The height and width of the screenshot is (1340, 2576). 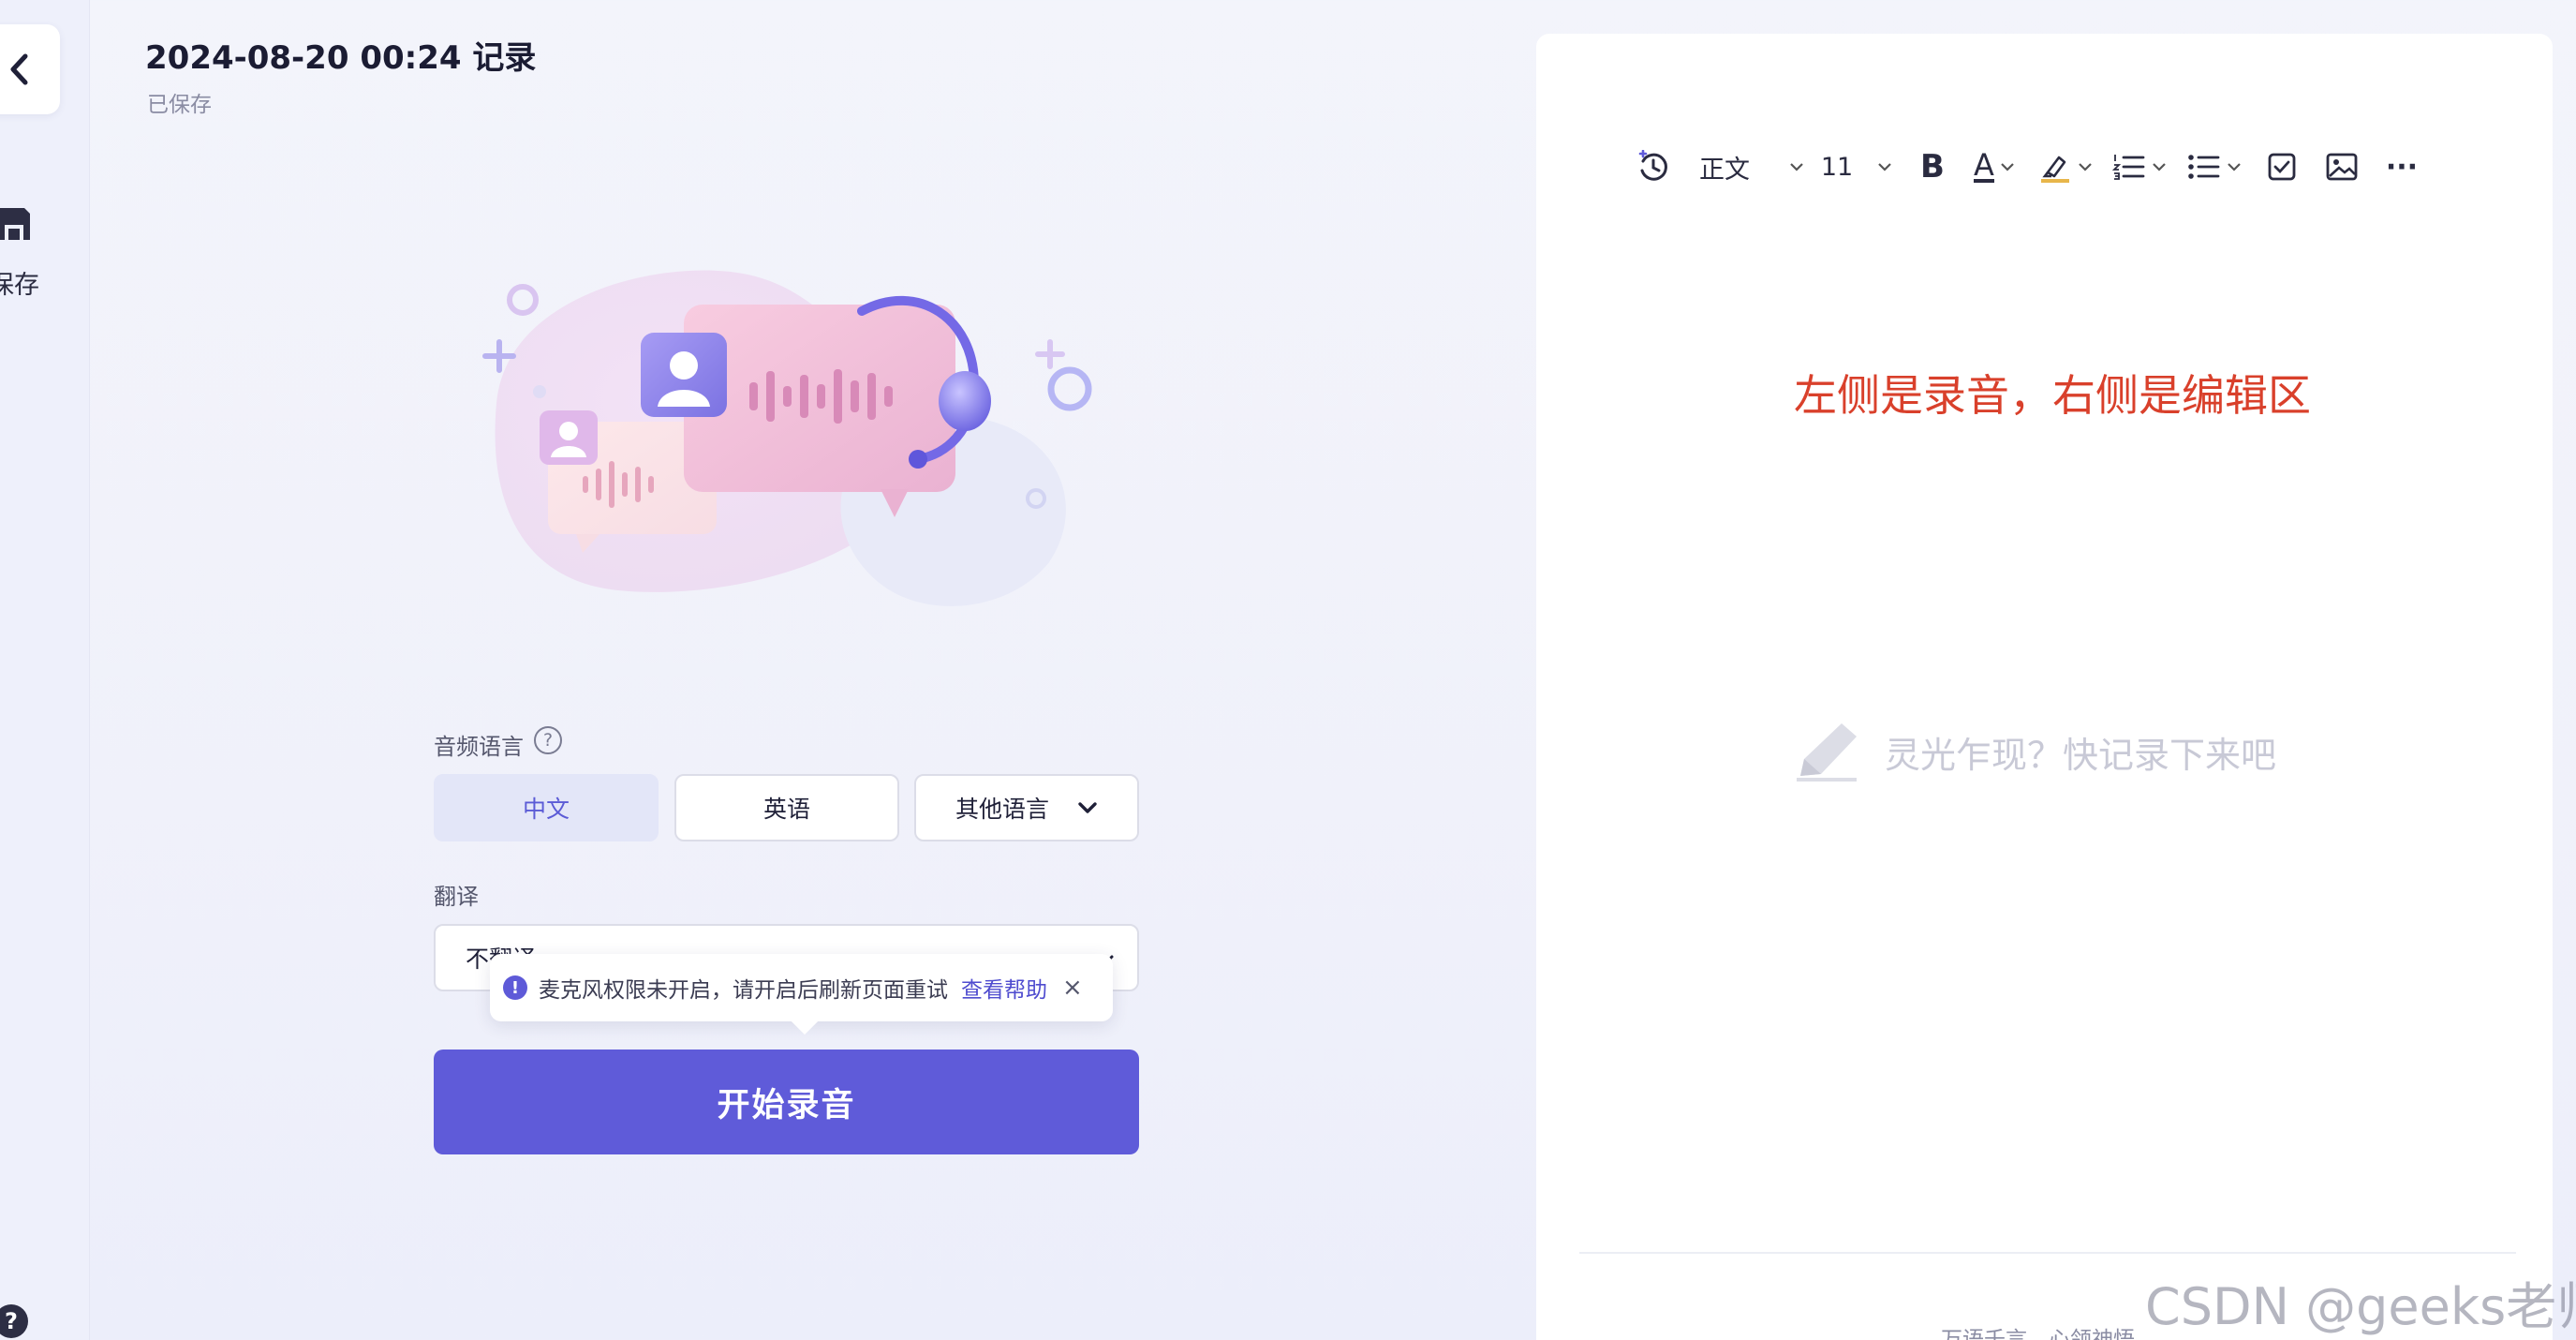 I want to click on paragraph-style-dropdown: 正文, so click(x=1747, y=167).